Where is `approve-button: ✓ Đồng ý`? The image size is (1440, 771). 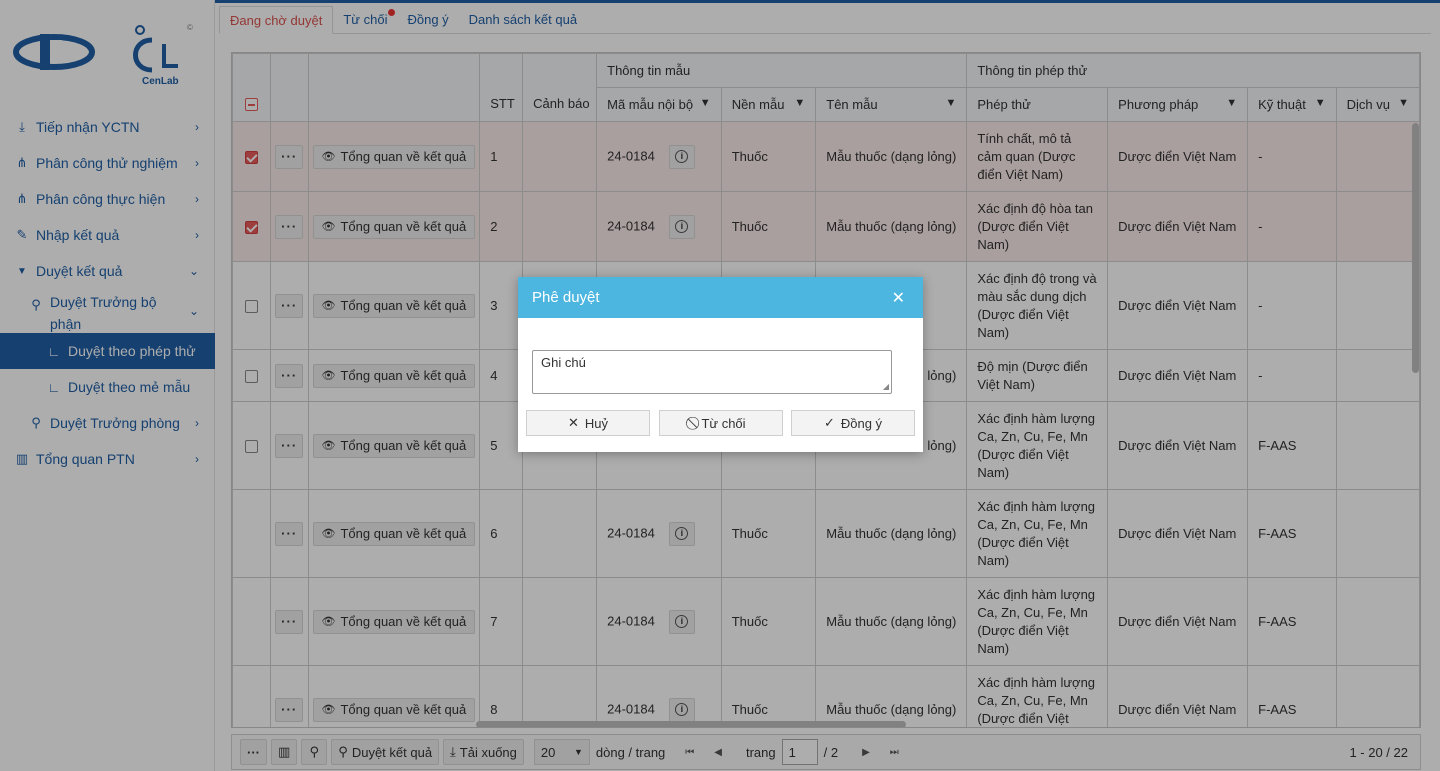
approve-button: ✓ Đồng ý is located at coordinates (853, 423).